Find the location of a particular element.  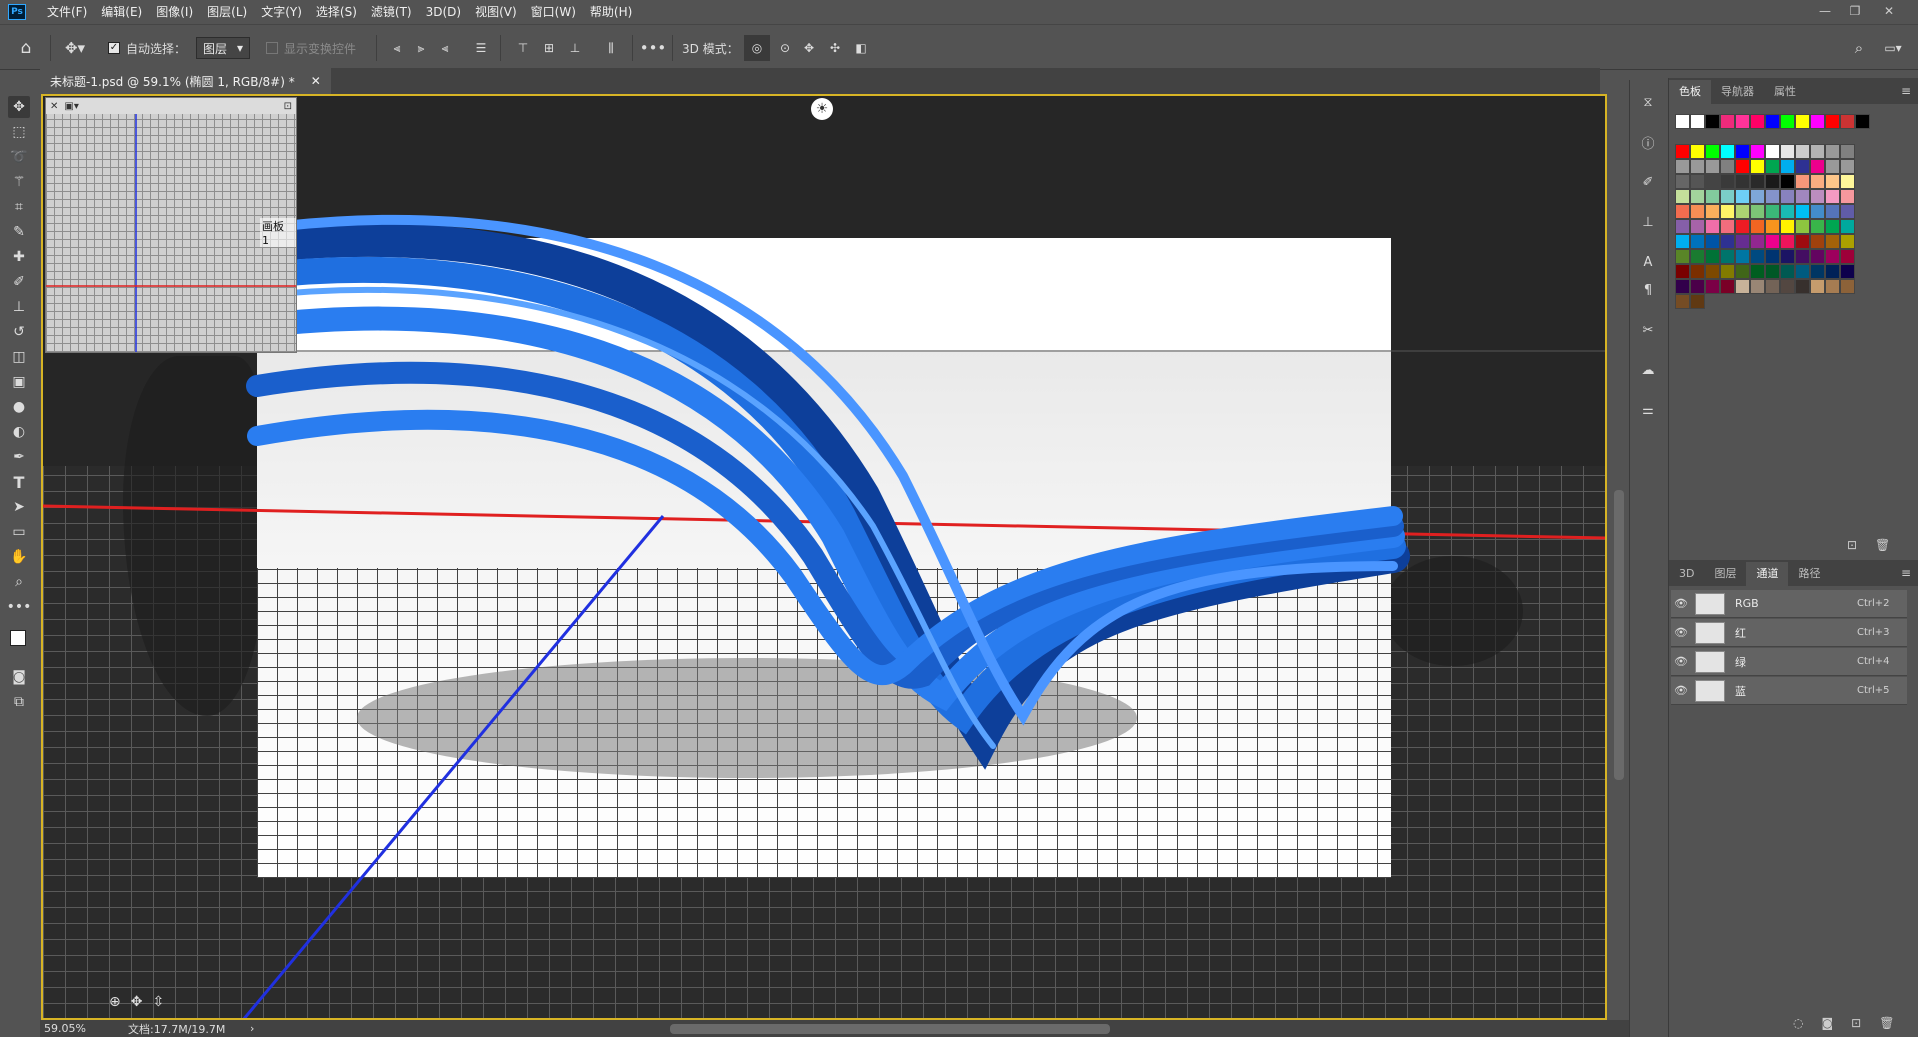

menu-layer: 图层(L) is located at coordinates (227, 12).